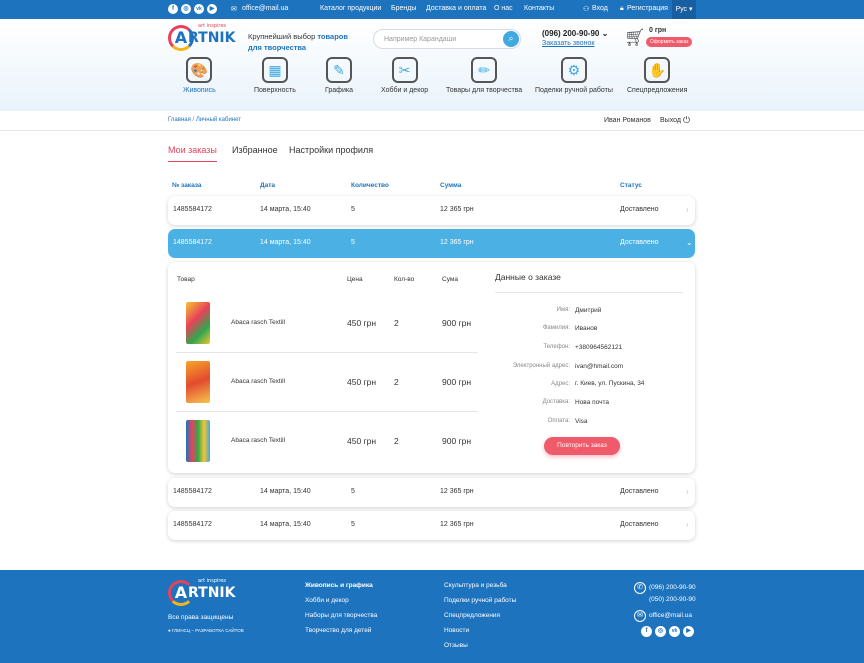 The image size is (864, 663). I want to click on category-painting: 🎨 Живопись, so click(199, 75).